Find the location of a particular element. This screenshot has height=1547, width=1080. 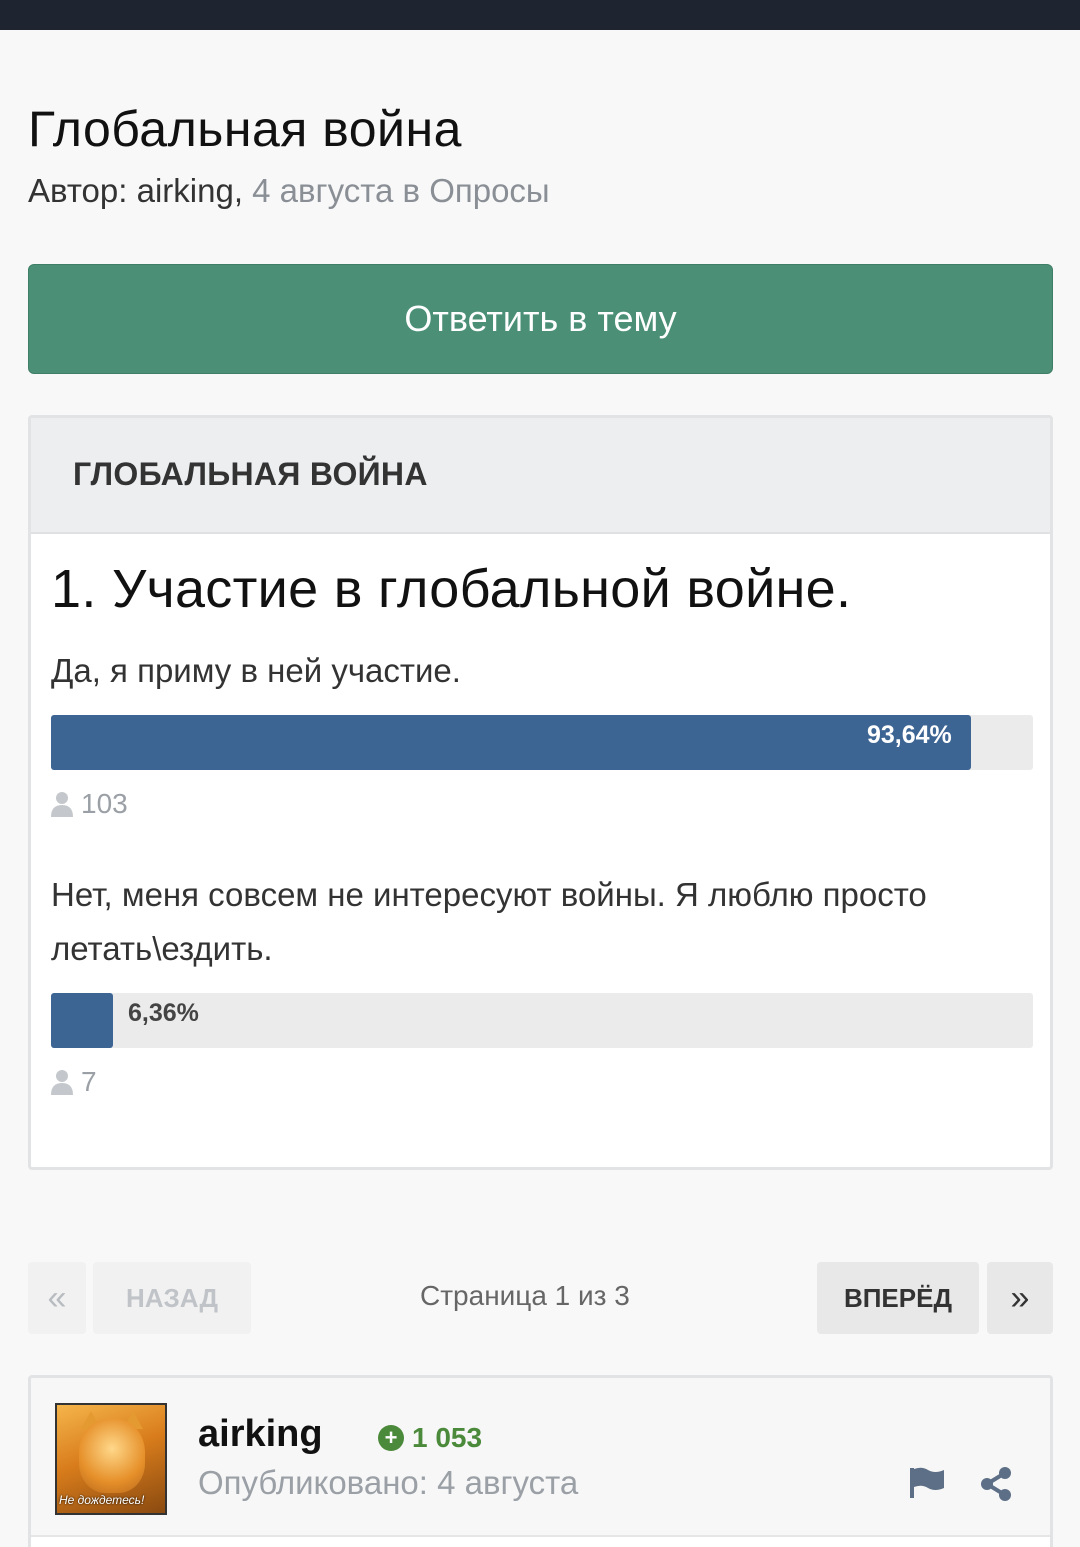

poll-vote-count: 7 is located at coordinates (74, 1082).